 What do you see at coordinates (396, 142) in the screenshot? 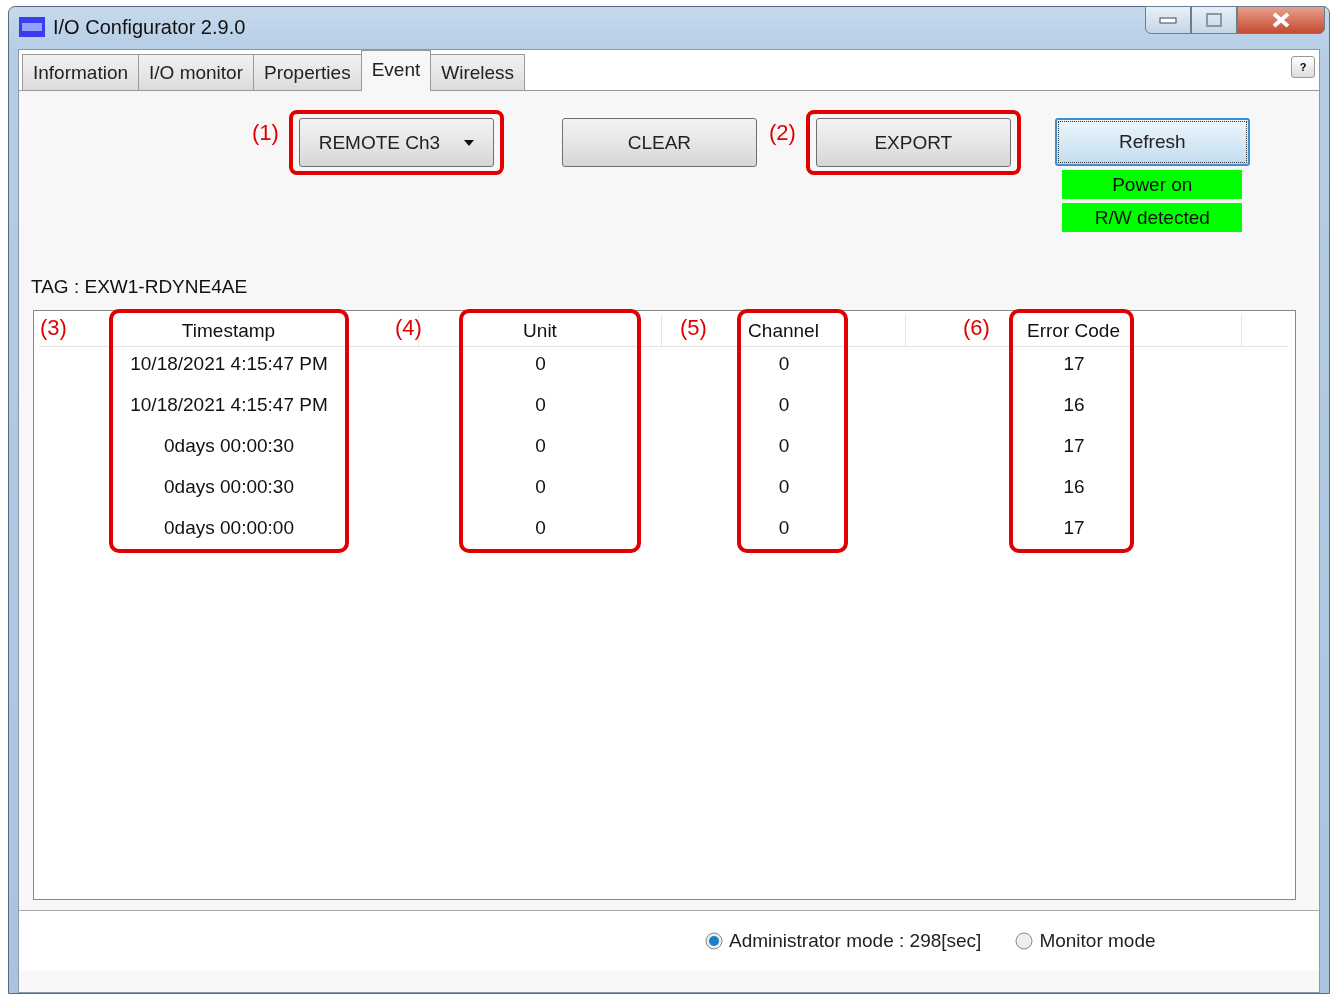
I see `channel-dropdown: REMOTE Ch3` at bounding box center [396, 142].